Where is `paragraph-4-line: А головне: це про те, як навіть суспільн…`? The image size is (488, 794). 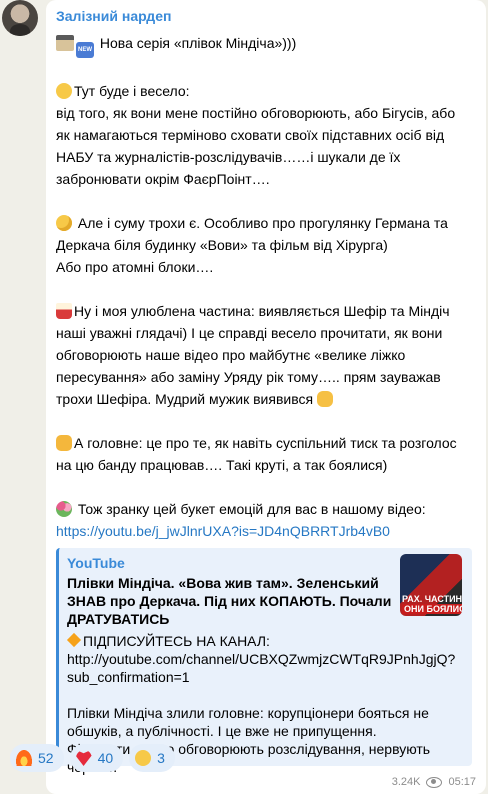 paragraph-4-line: А головне: це про те, як навіть суспільн… is located at coordinates (266, 443).